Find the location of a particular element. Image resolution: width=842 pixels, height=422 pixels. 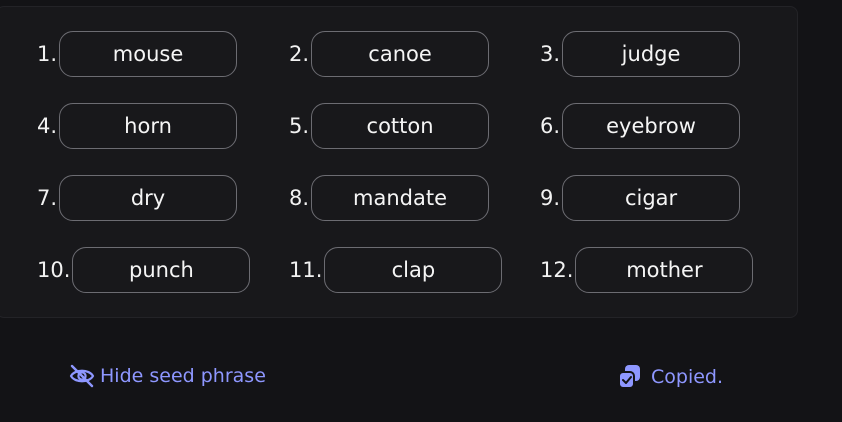

seed-word-4: 4. horn is located at coordinates (137, 126).